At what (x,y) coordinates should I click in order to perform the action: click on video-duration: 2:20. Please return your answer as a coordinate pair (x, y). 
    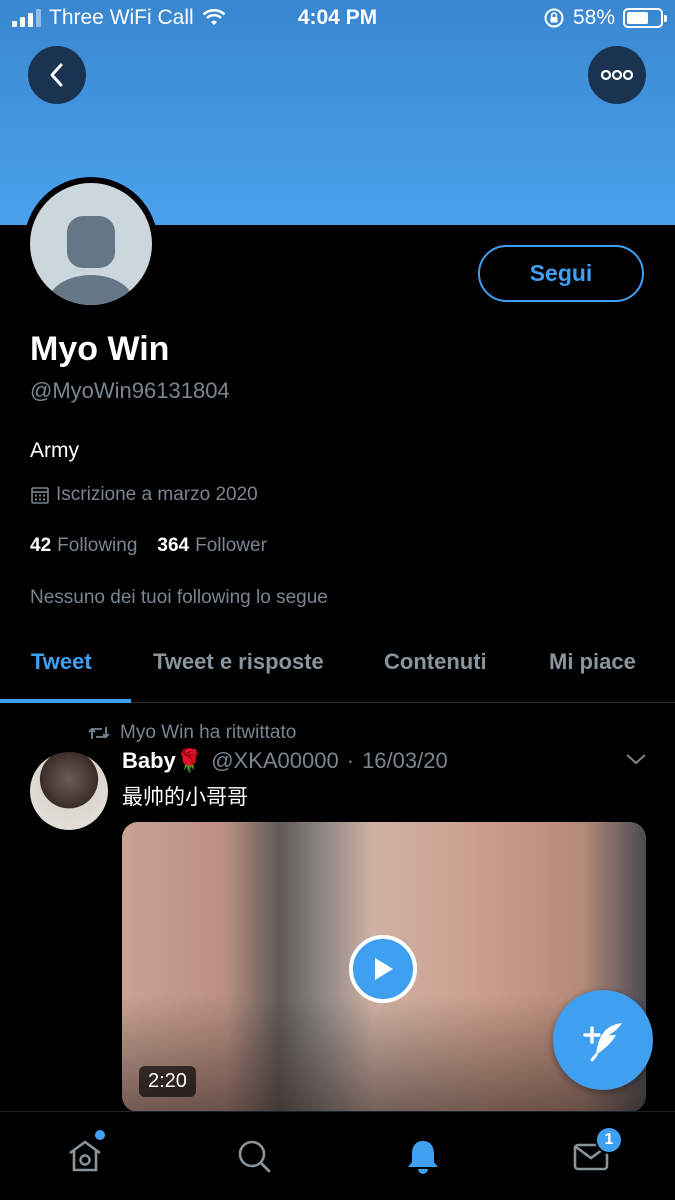
    Looking at the image, I should click on (167, 1081).